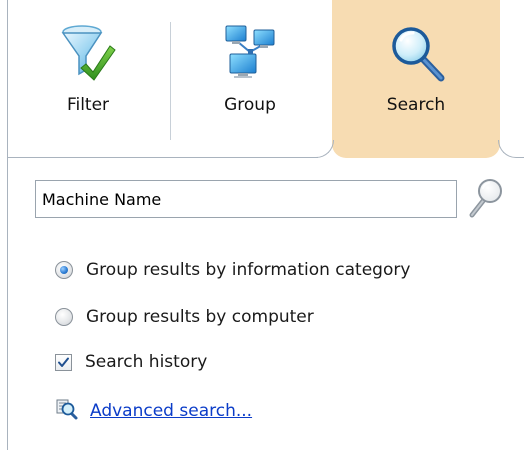 This screenshot has height=450, width=524. What do you see at coordinates (416, 105) in the screenshot?
I see `tab-search-label: Search` at bounding box center [416, 105].